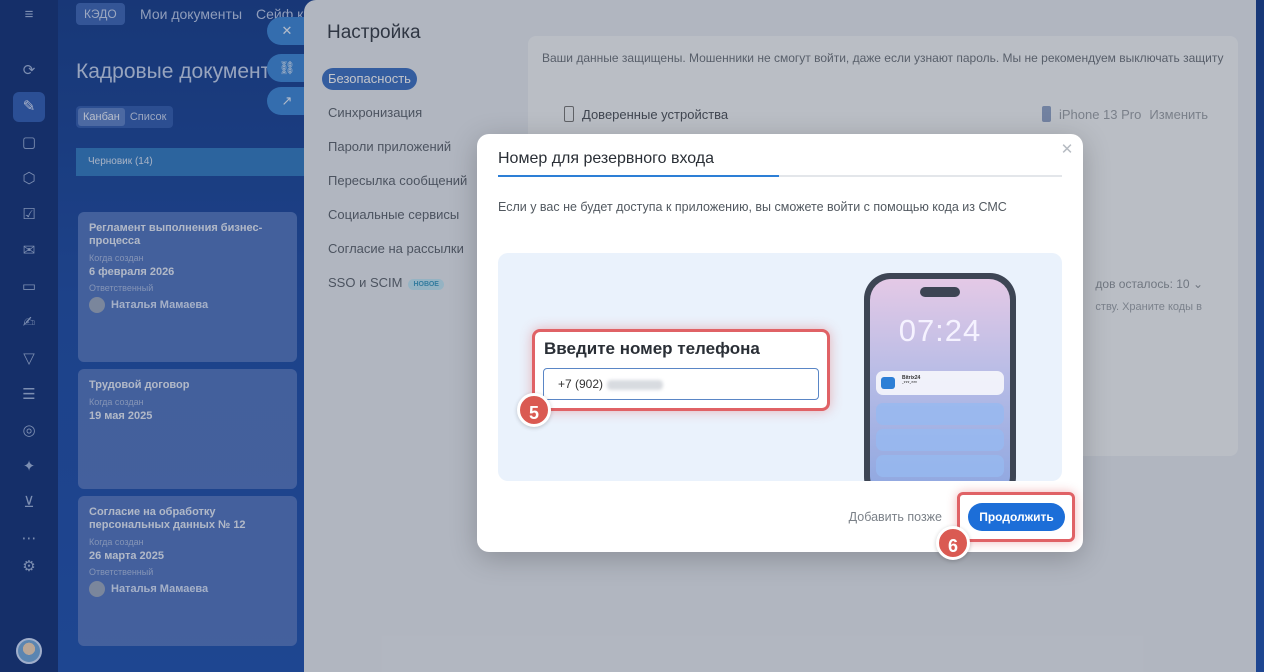 The width and height of the screenshot is (1264, 672). What do you see at coordinates (895, 517) in the screenshot?
I see `add-later-button: Добавить позже` at bounding box center [895, 517].